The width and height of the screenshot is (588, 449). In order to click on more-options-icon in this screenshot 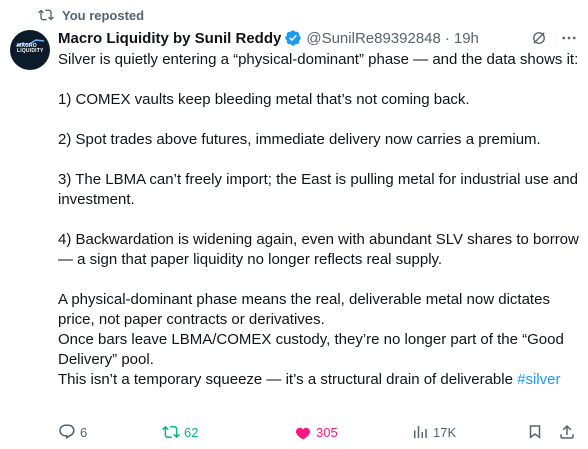, I will do `click(569, 38)`.